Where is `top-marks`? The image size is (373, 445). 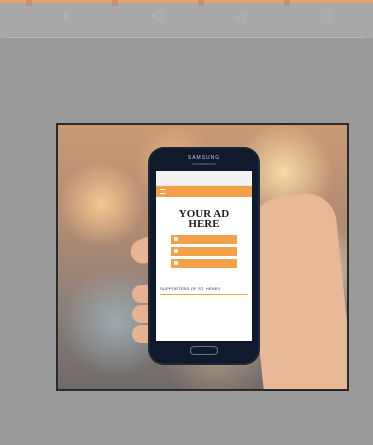
top-marks is located at coordinates (186, 3).